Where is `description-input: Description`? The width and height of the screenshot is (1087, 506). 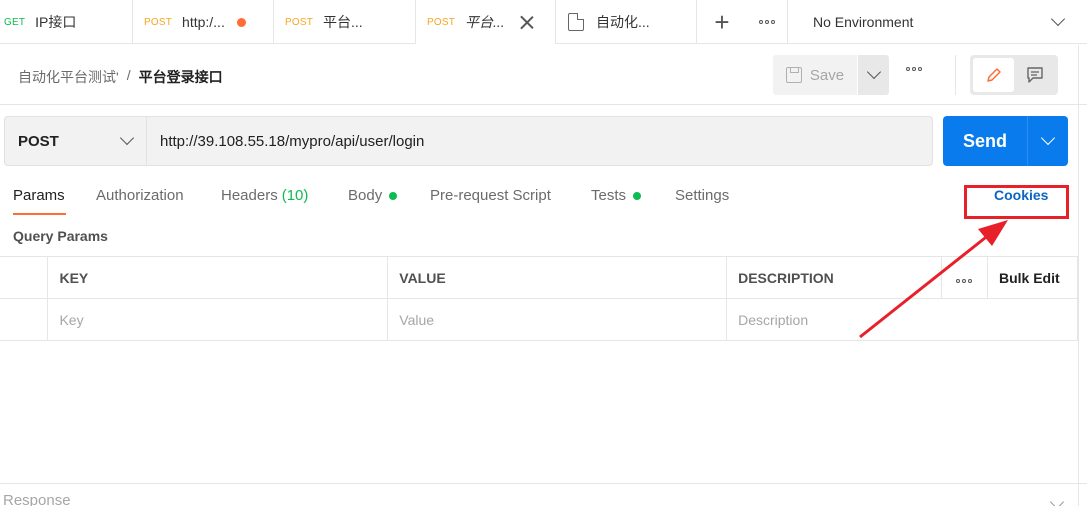 description-input: Description is located at coordinates (902, 319).